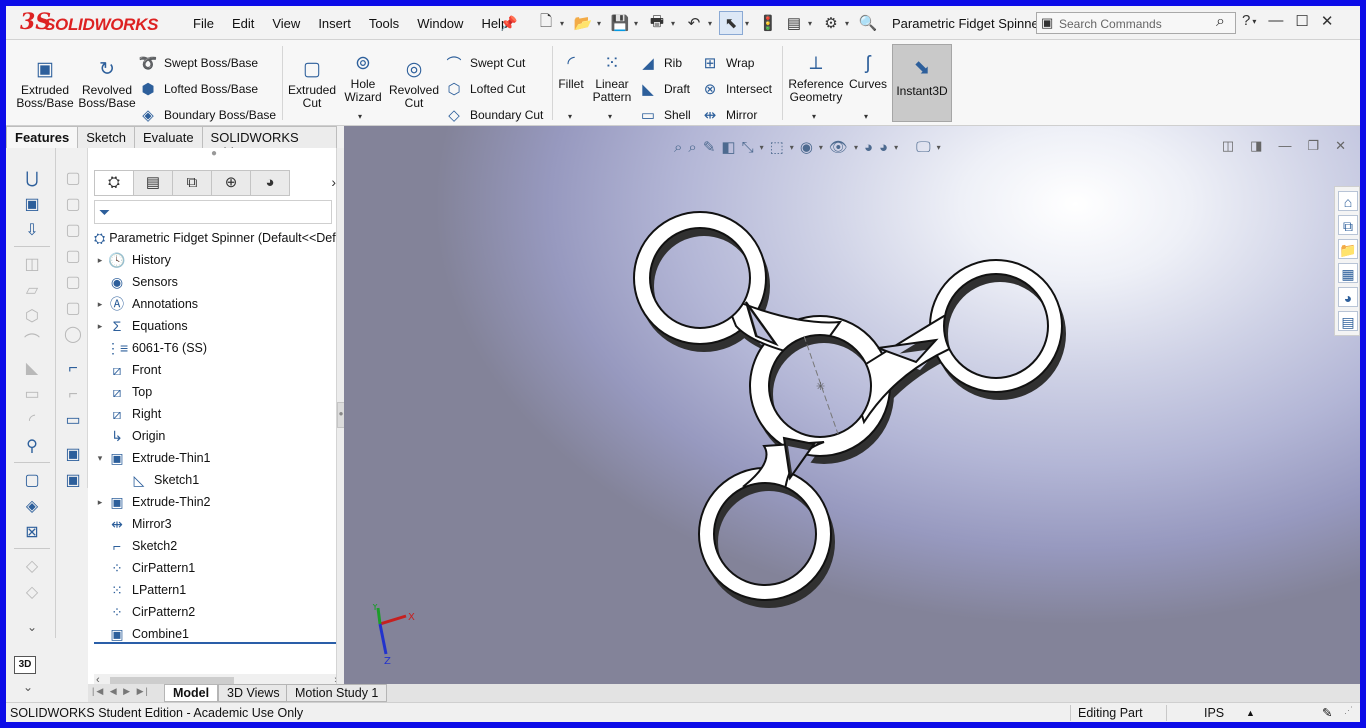  Describe the element at coordinates (168, 137) in the screenshot. I see `tab-evaluate: Evaluate` at that location.